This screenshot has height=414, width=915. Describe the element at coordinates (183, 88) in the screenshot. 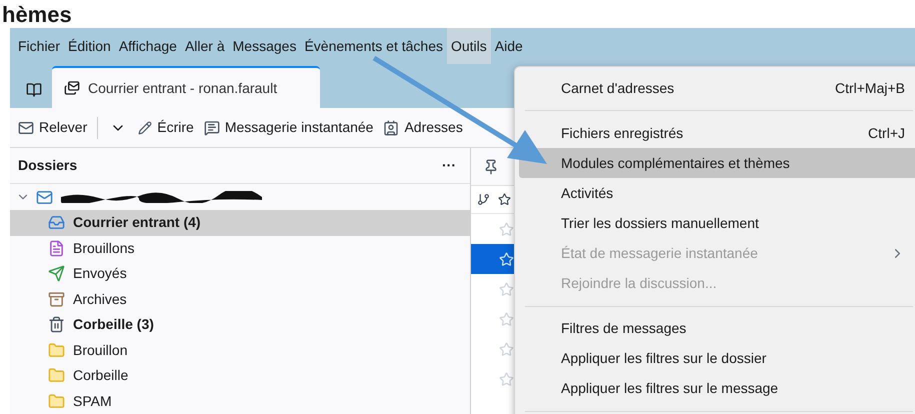

I see `tab-title: Courrier entrant - ronan.farault` at that location.